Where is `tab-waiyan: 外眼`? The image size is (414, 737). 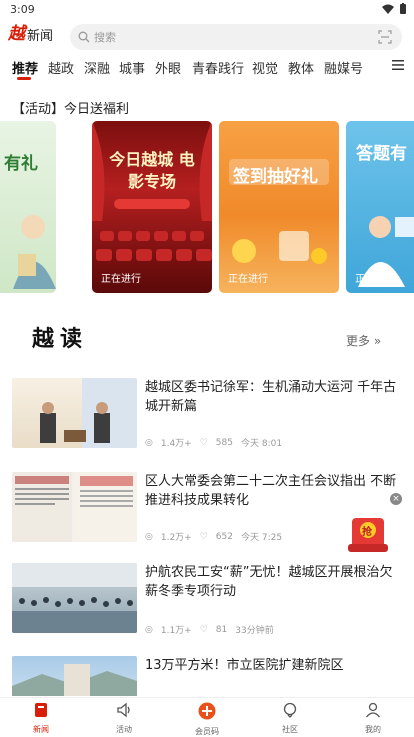 tab-waiyan: 外眼 is located at coordinates (168, 67).